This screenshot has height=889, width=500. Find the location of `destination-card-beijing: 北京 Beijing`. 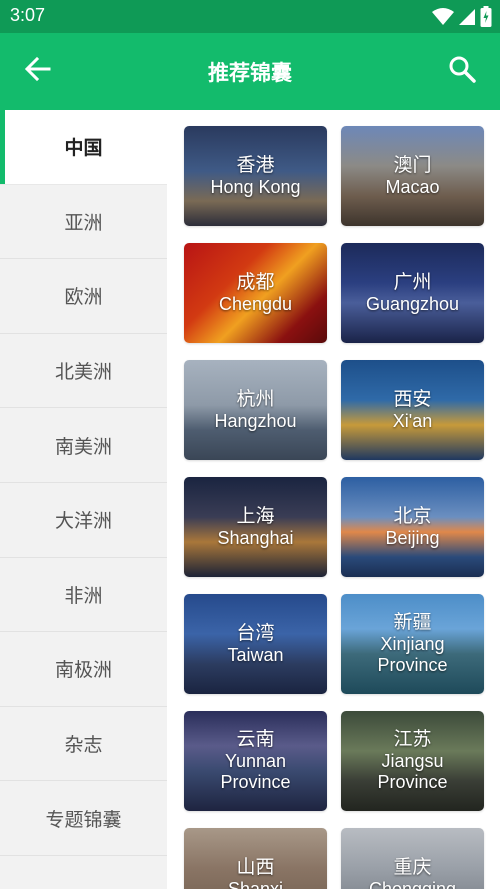

destination-card-beijing: 北京 Beijing is located at coordinates (412, 527).